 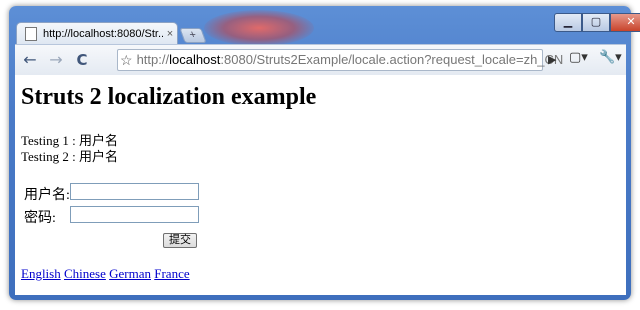 What do you see at coordinates (30, 60) in the screenshot?
I see `back-arrow-icon: ←` at bounding box center [30, 60].